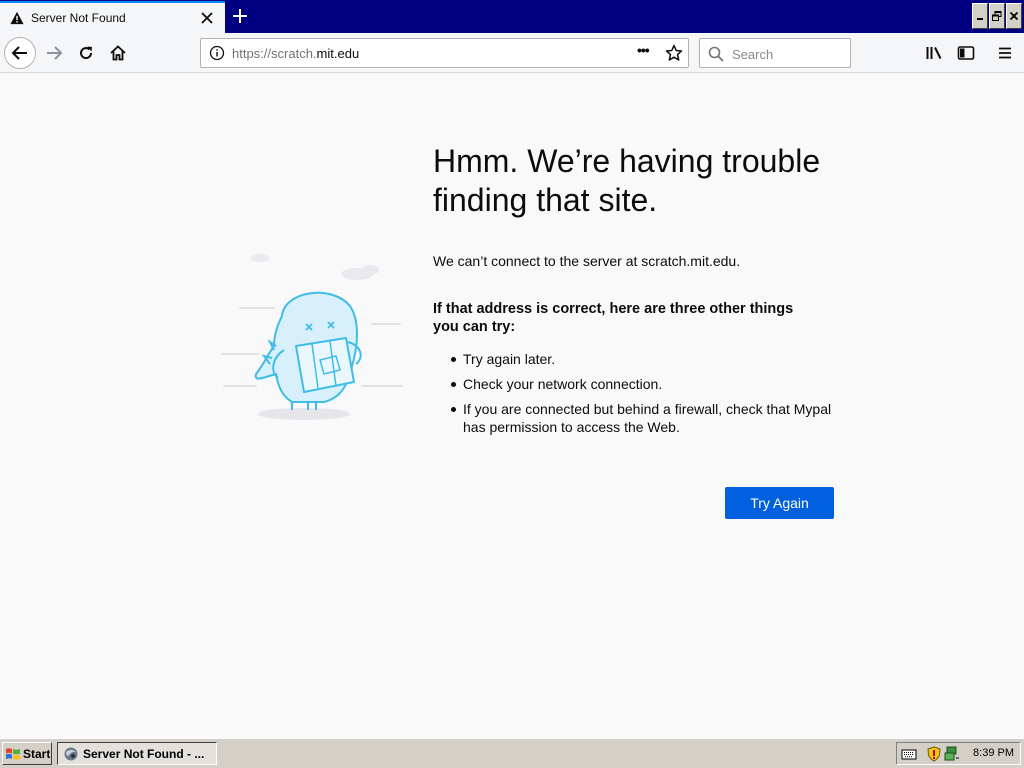 The height and width of the screenshot is (768, 1024). I want to click on reload-icon, so click(86, 53).